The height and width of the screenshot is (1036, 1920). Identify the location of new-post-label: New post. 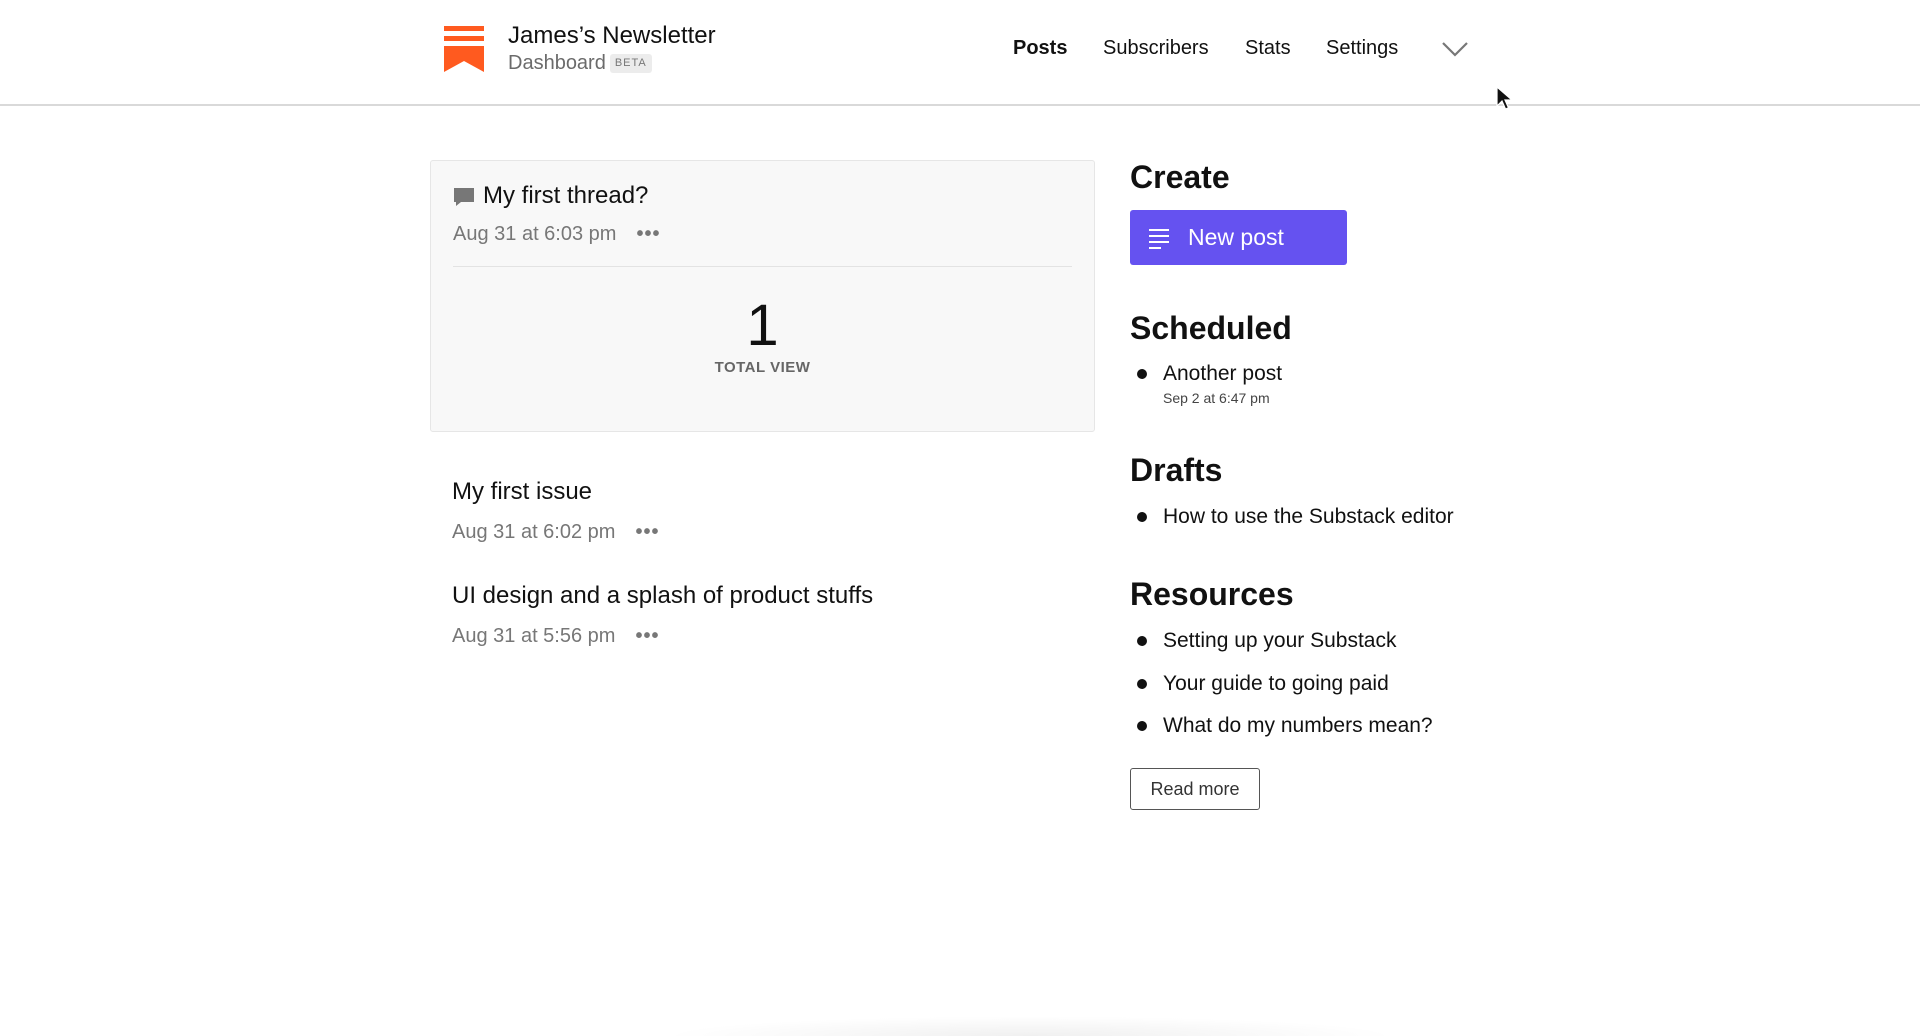
(1236, 237).